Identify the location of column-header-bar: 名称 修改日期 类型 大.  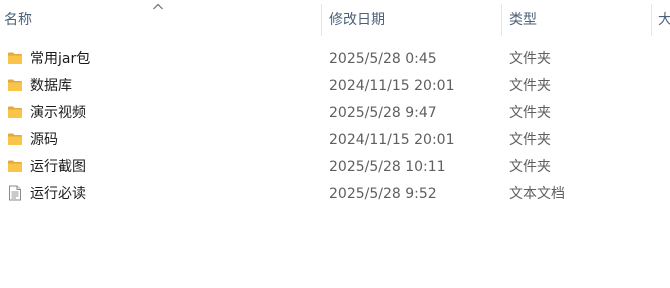
(335, 18).